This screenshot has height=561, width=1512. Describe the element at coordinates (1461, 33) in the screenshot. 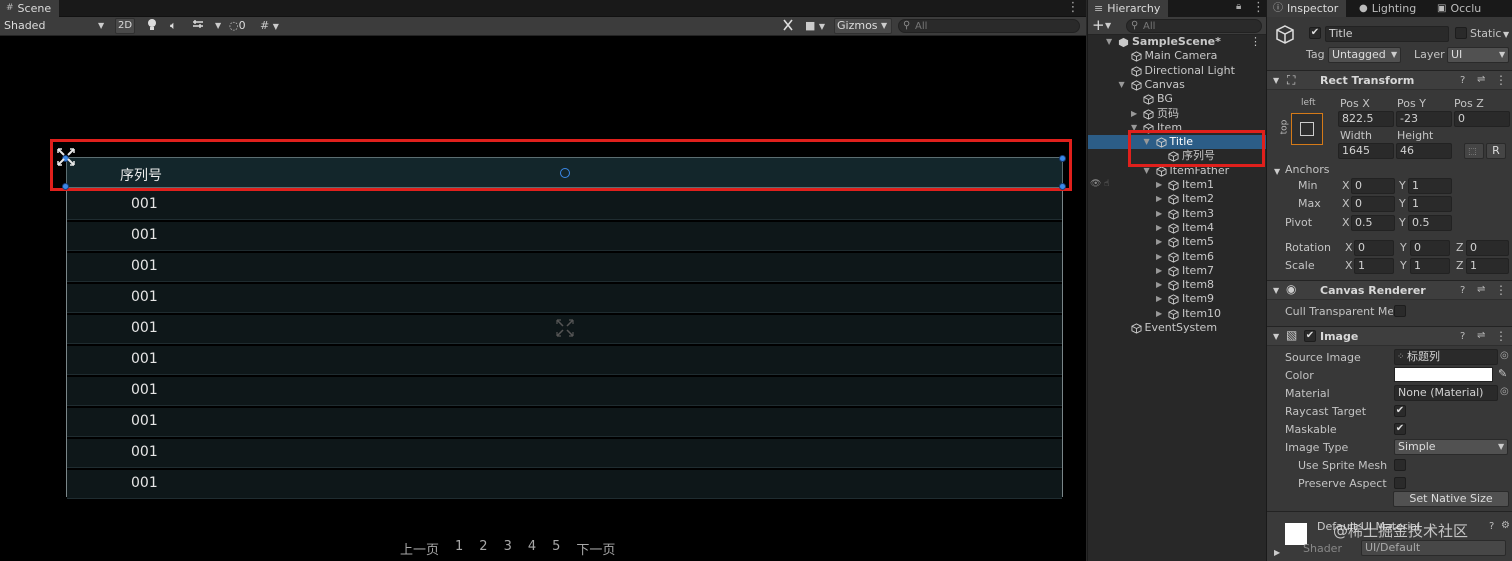

I see `static-checkbox` at that location.